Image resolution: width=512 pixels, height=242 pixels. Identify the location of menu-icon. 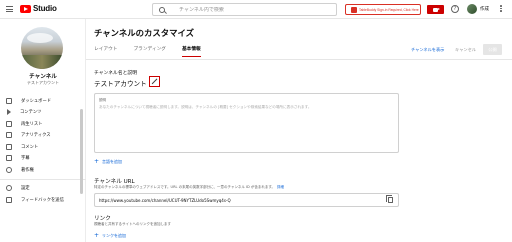
(9, 9).